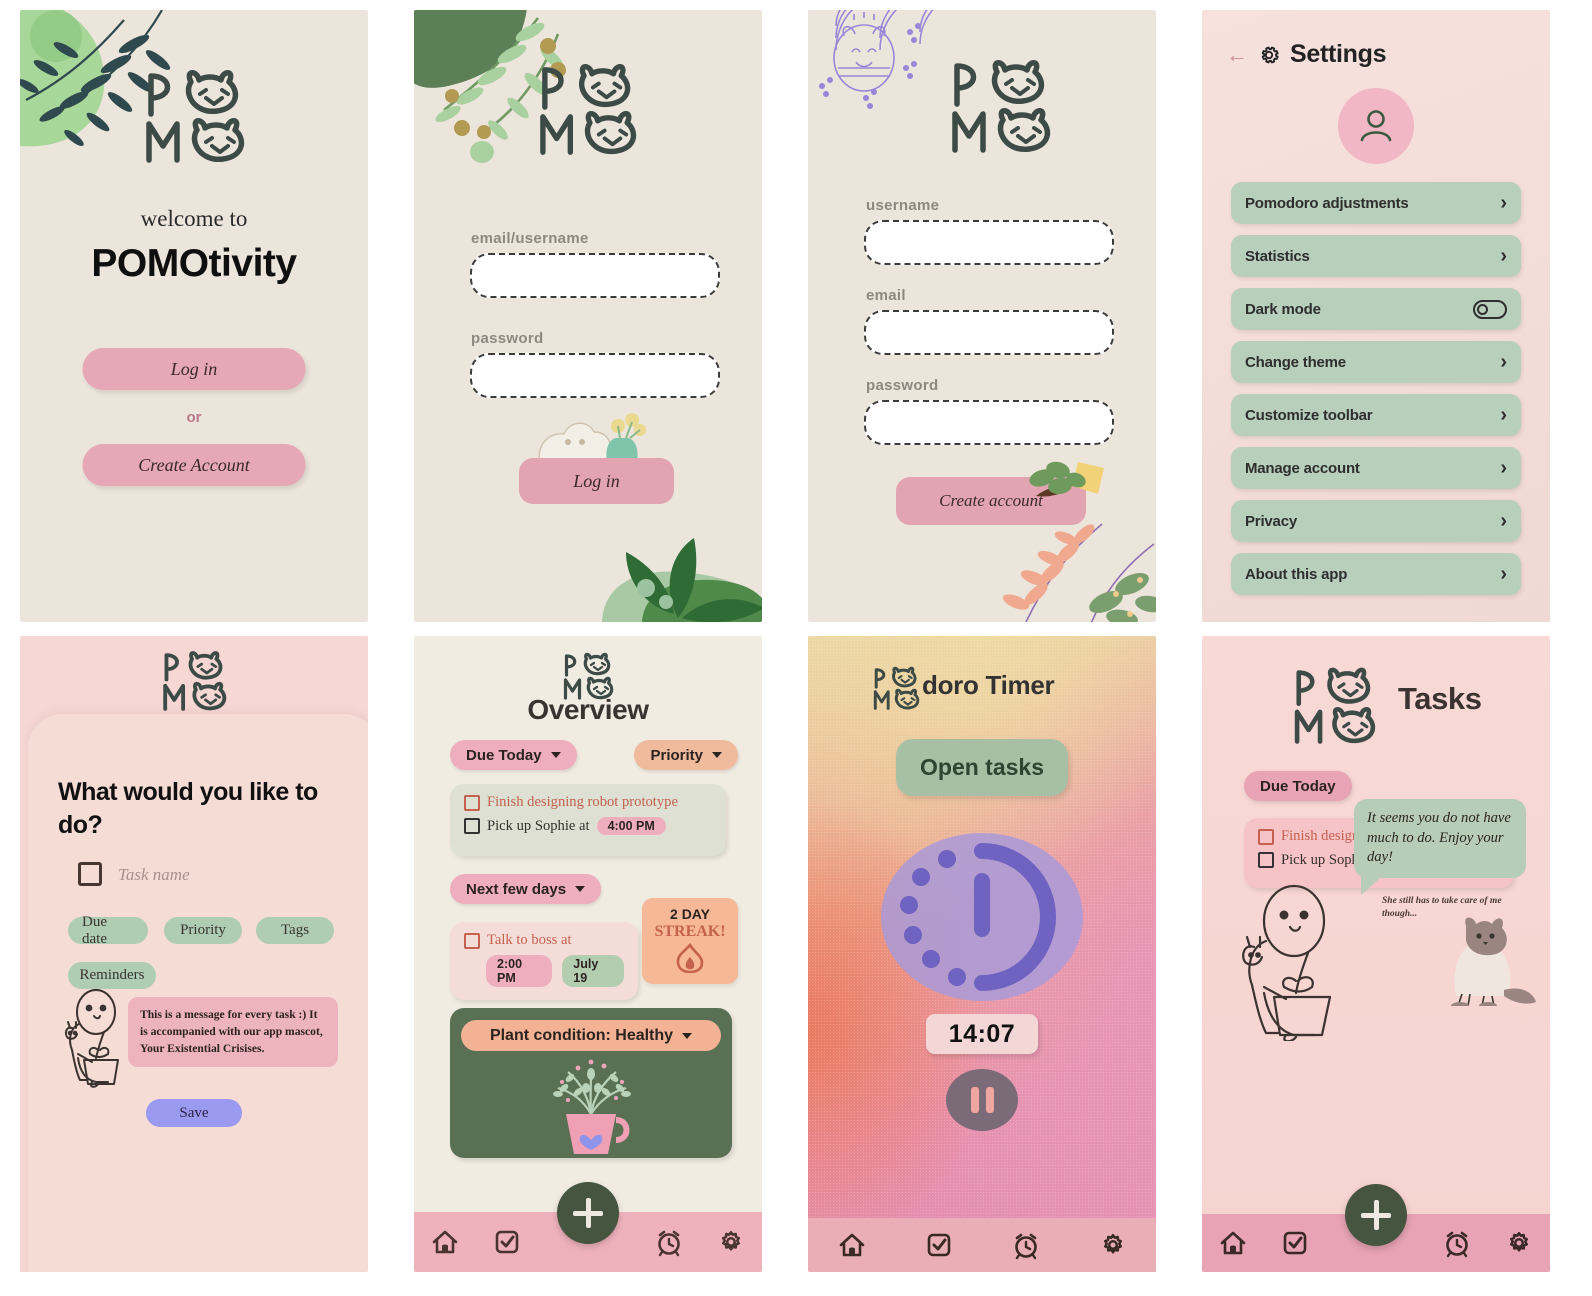  I want to click on streak-label: STREAK!, so click(690, 931).